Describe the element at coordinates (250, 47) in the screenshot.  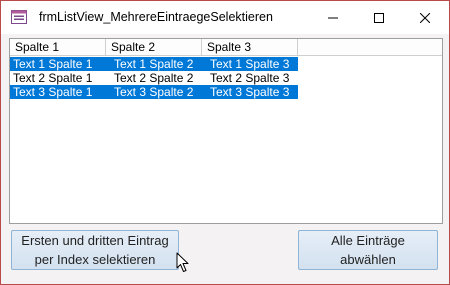
I see `column-header-3: Spalte 3` at that location.